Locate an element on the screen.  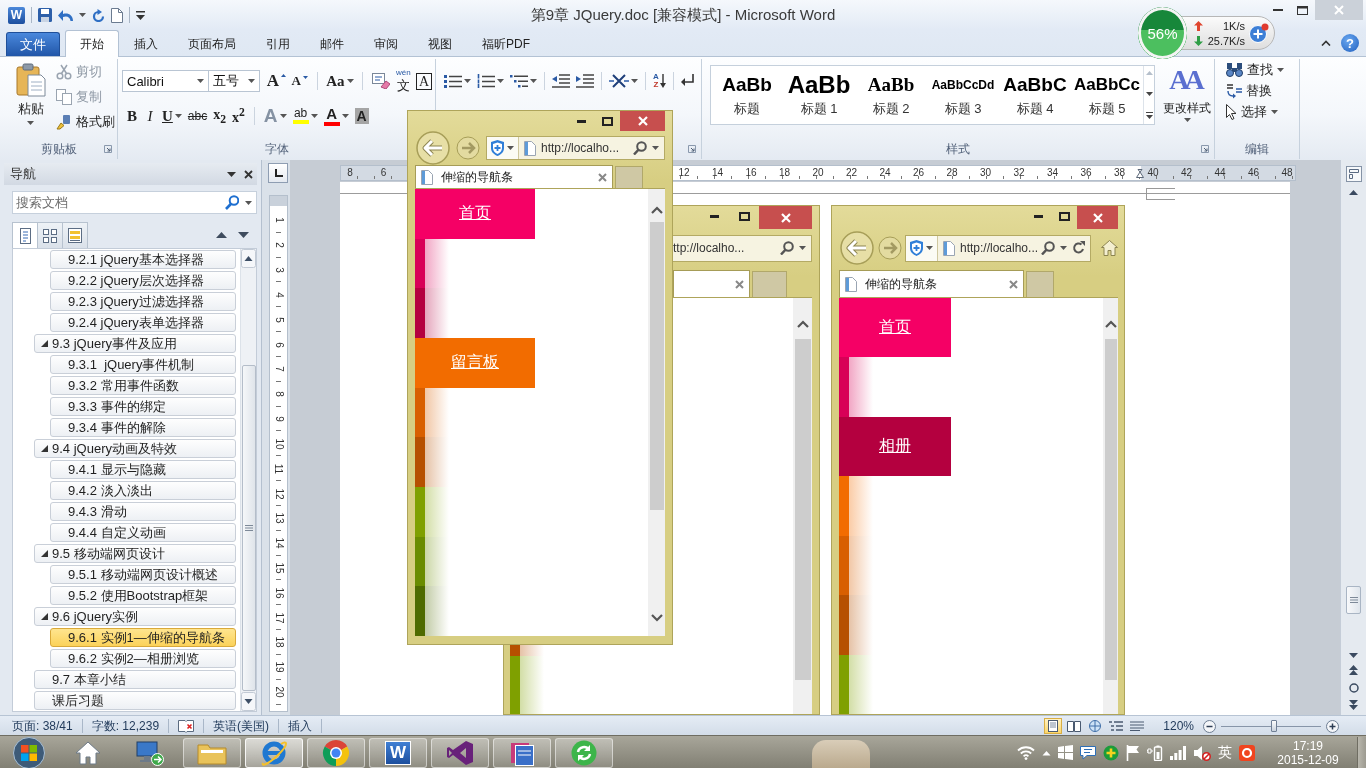
plus-badge-icon is located at coordinates (1259, 33).